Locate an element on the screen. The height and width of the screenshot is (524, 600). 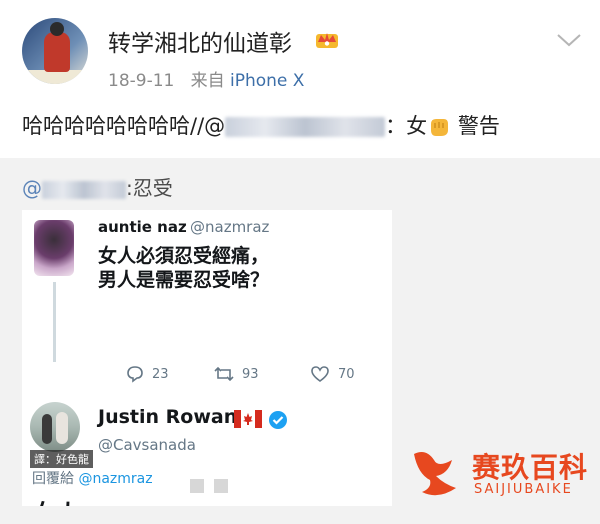
translator-watermark: 譯：好色龍 is located at coordinates (61, 459).